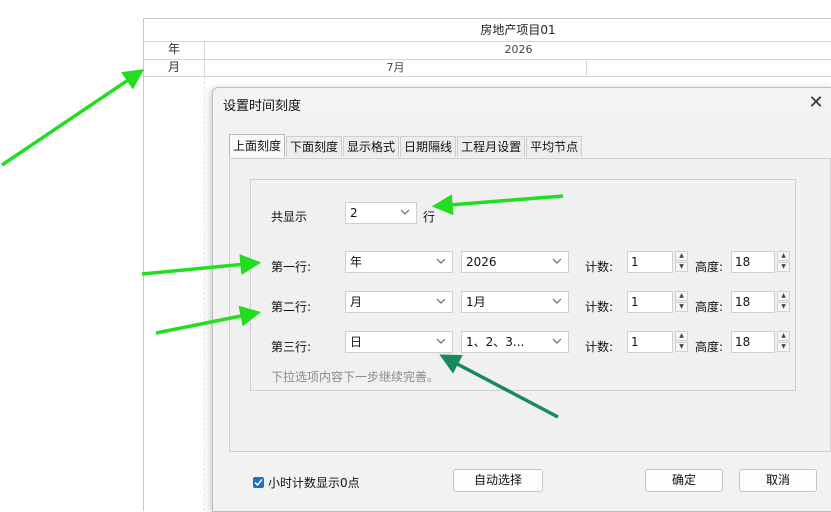 The height and width of the screenshot is (512, 831). I want to click on row3-height-spinner: ▲ ▼, so click(784, 342).